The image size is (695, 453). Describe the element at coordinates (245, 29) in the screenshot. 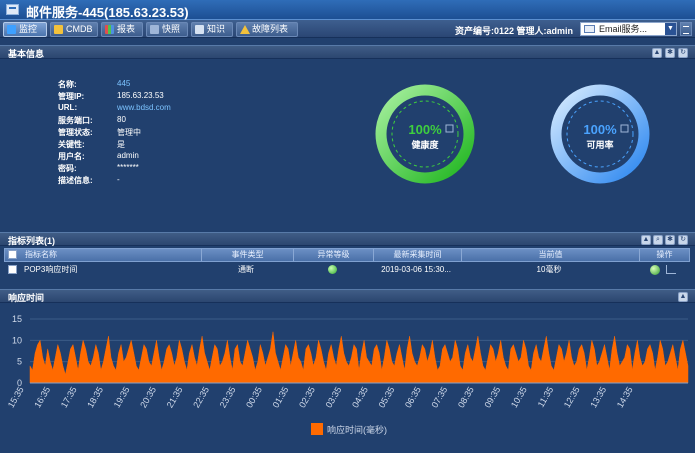

I see `warning-icon` at that location.